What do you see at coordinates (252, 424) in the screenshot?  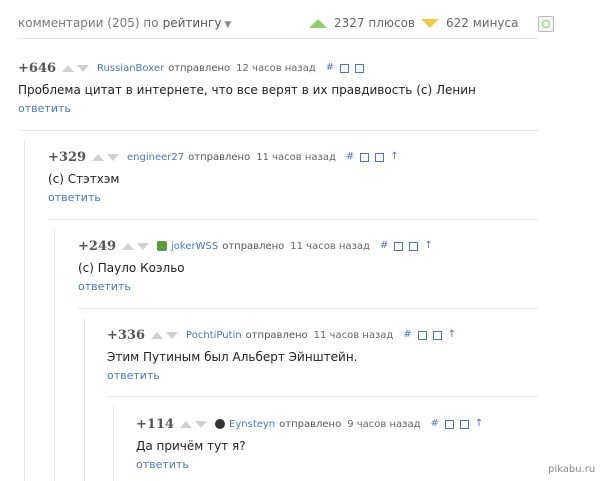 I see `comment-author: Eynsteyn` at bounding box center [252, 424].